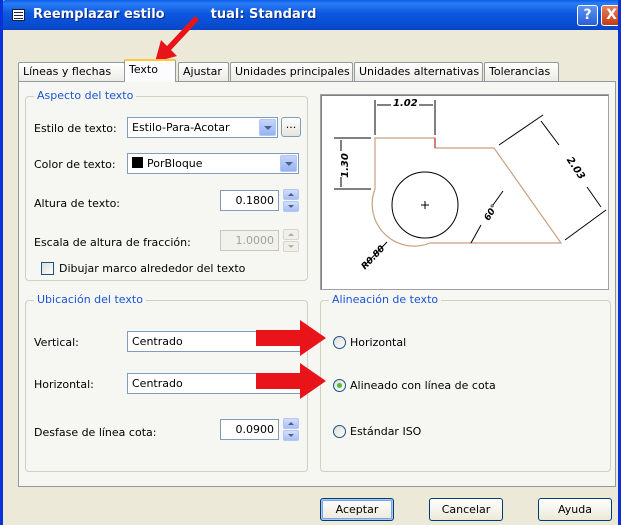  What do you see at coordinates (263, 14) in the screenshot?
I see `window-title-end: tual: Standard` at bounding box center [263, 14].